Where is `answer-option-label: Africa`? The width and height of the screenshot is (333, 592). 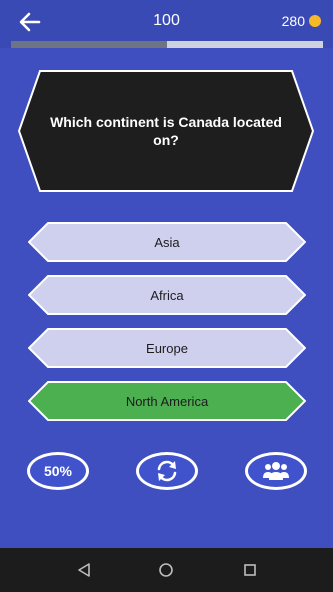
answer-option-label: Africa is located at coordinates (167, 295).